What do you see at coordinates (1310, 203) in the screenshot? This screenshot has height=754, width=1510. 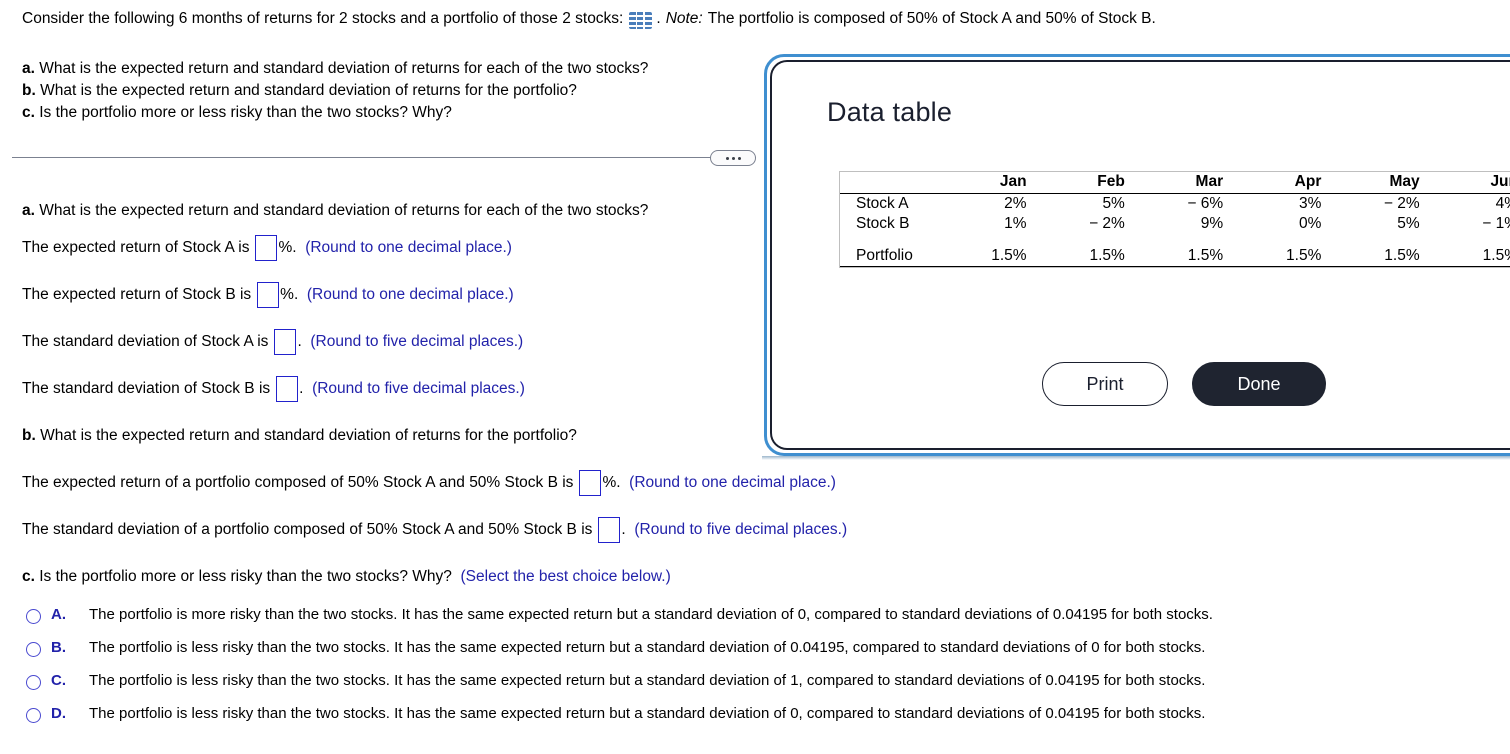 I see `cell-stock-a-apr: 3%` at bounding box center [1310, 203].